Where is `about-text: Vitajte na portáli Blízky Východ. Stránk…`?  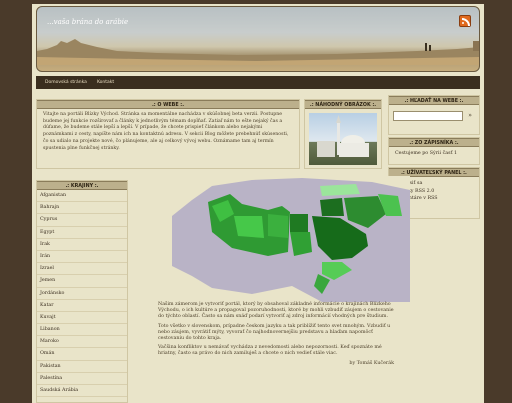
about-text: Vitajte na portáli Blízky Východ. Stránk… is located at coordinates (166, 131).